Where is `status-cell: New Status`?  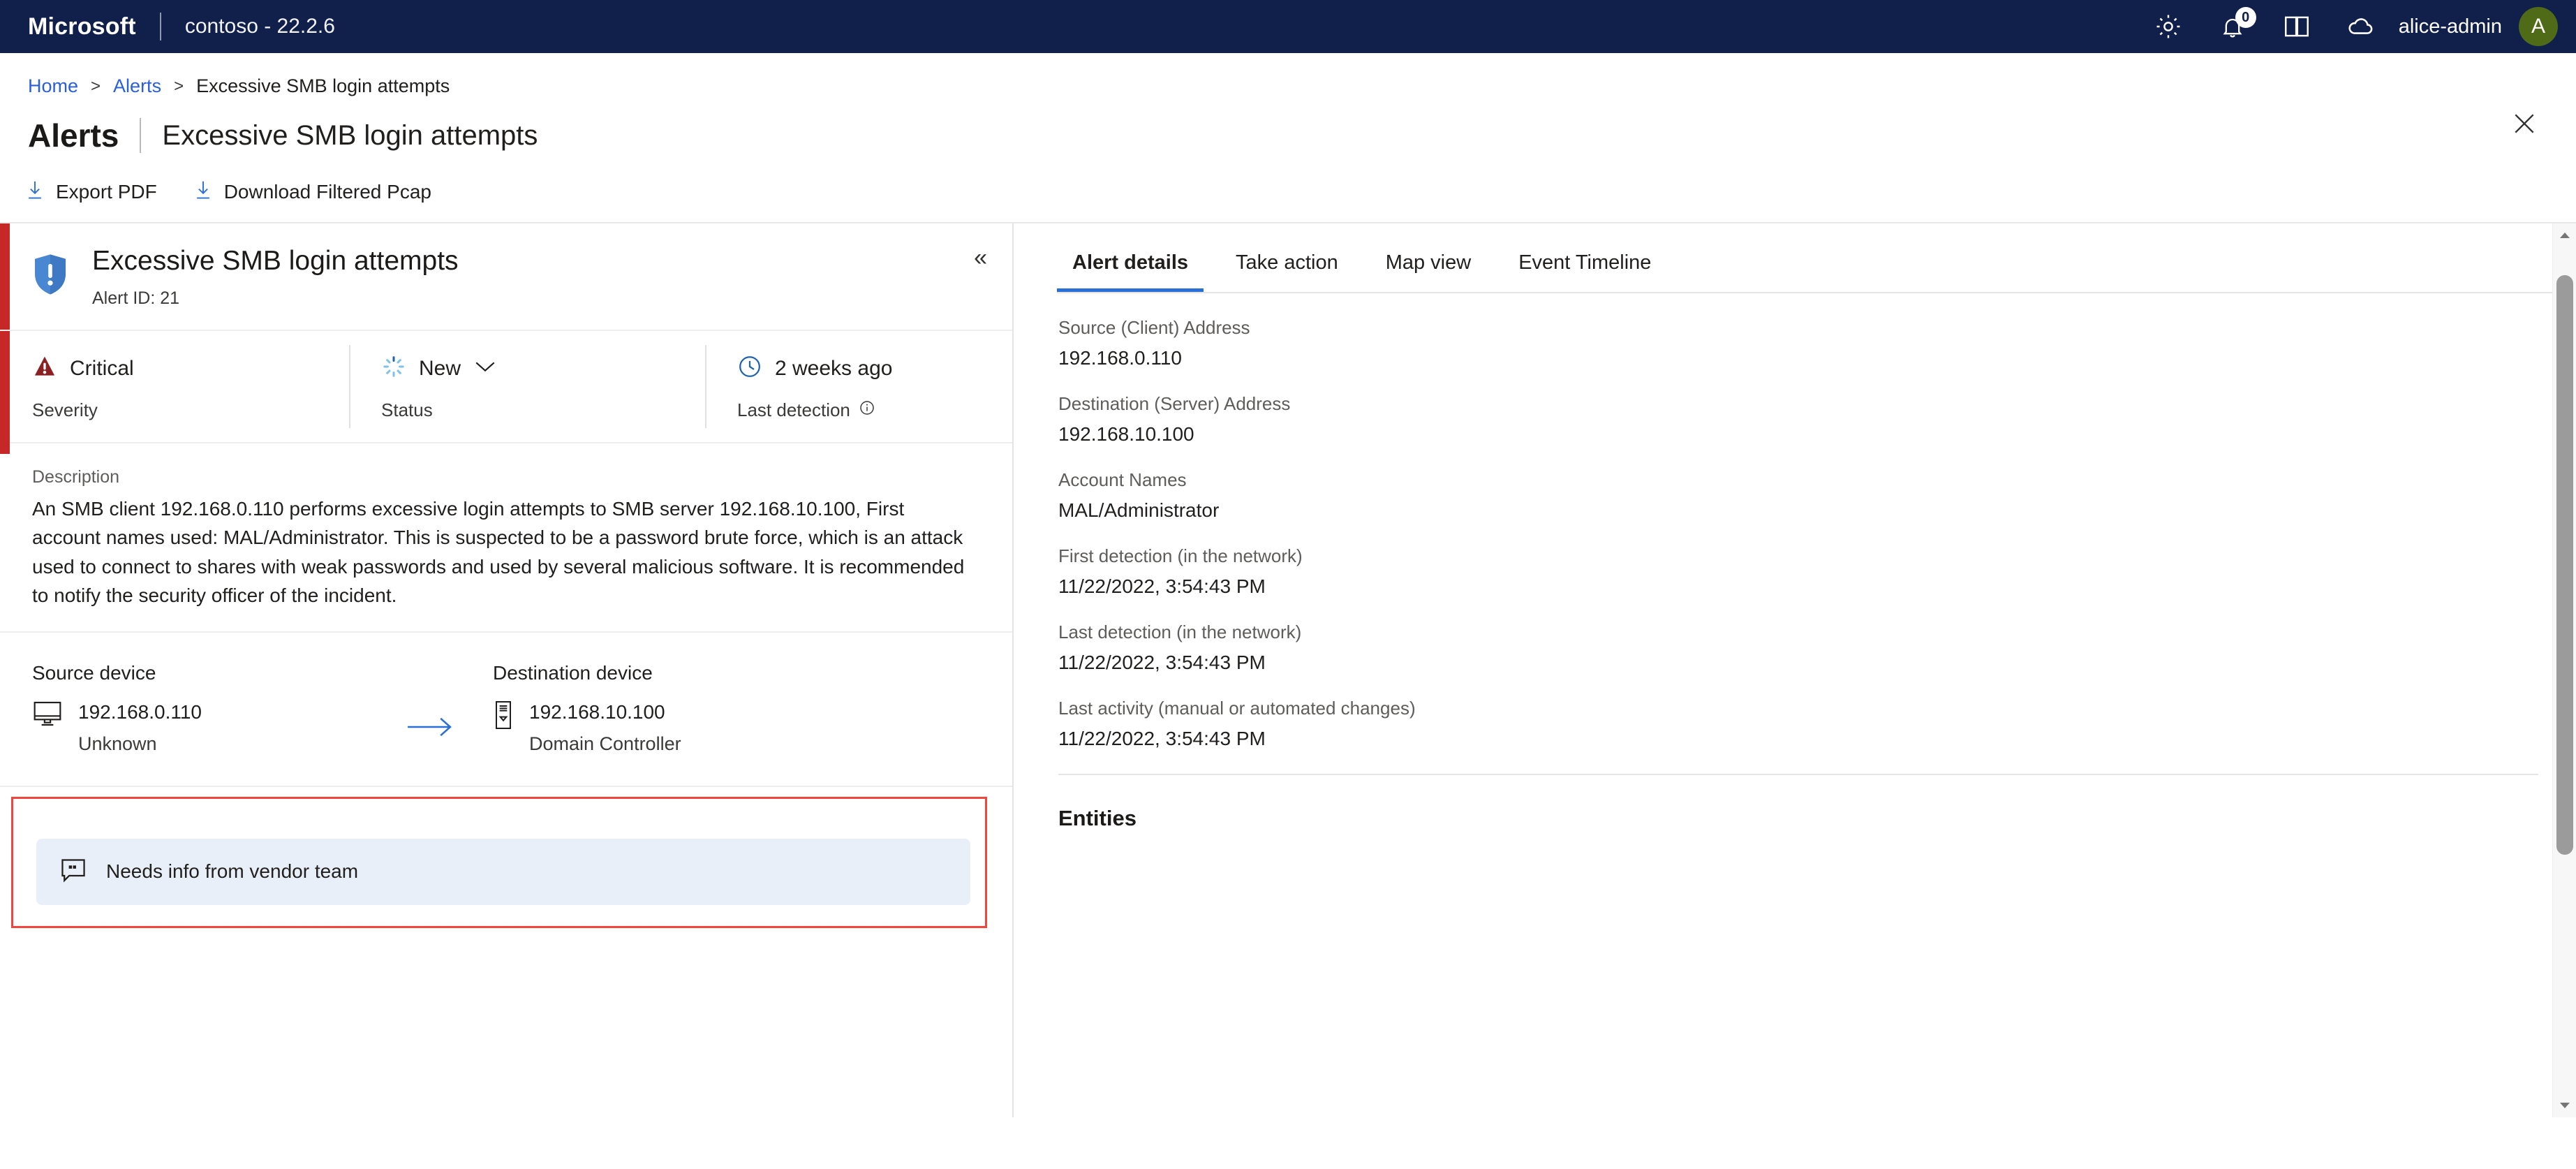
status-cell: New Status is located at coordinates (527, 386).